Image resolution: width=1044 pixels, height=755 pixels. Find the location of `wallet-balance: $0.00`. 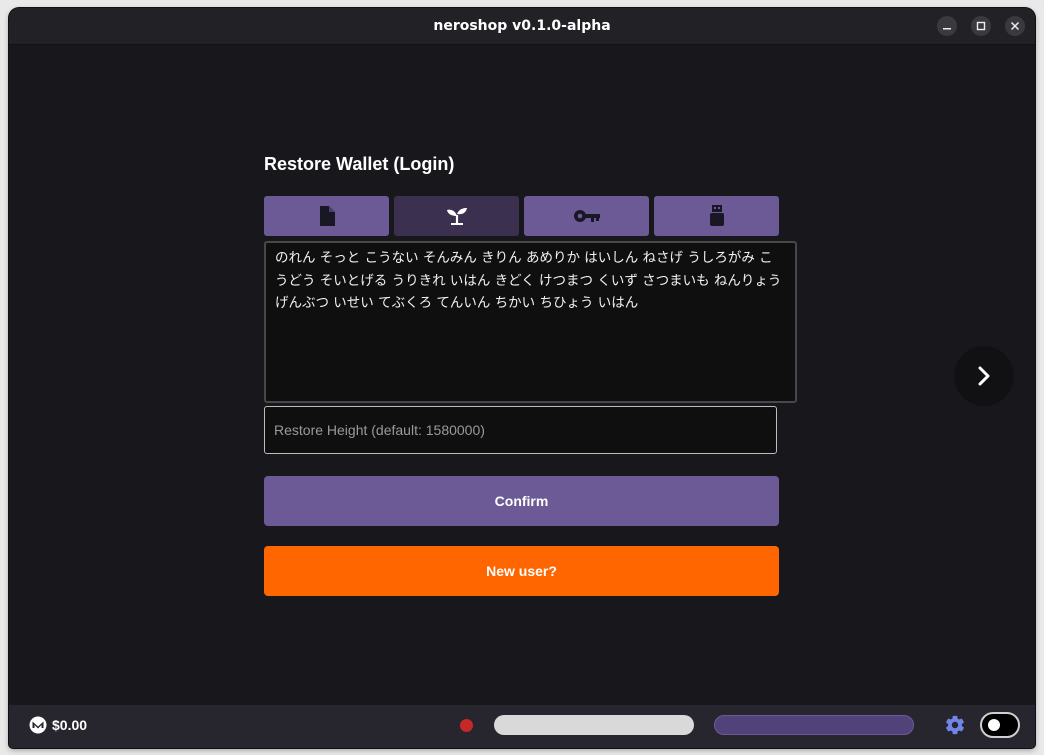

wallet-balance: $0.00 is located at coordinates (70, 725).